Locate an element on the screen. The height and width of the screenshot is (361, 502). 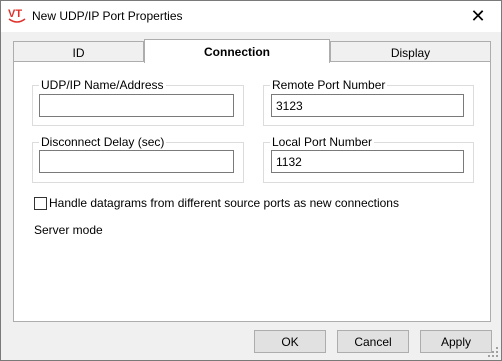
vt-logo-icon: VT is located at coordinates (17, 15).